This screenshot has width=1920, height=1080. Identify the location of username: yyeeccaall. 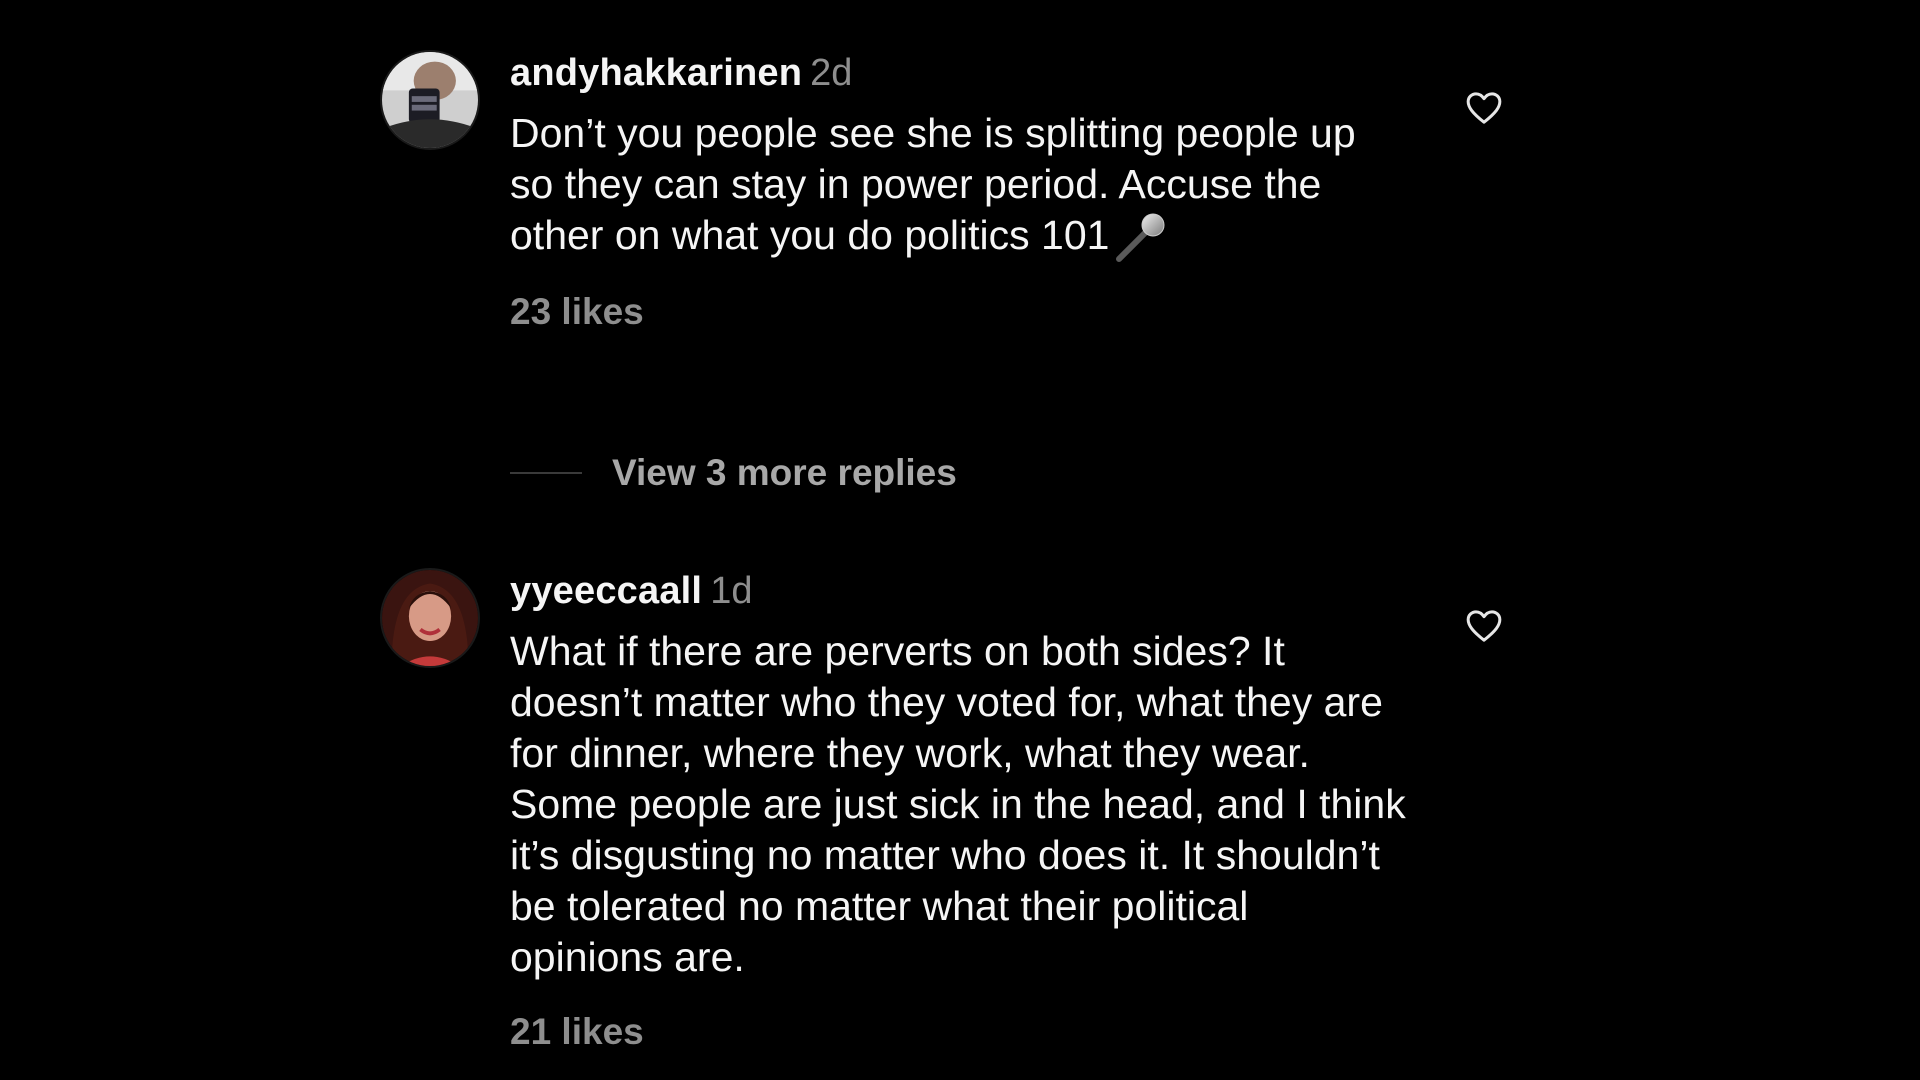
(606, 591).